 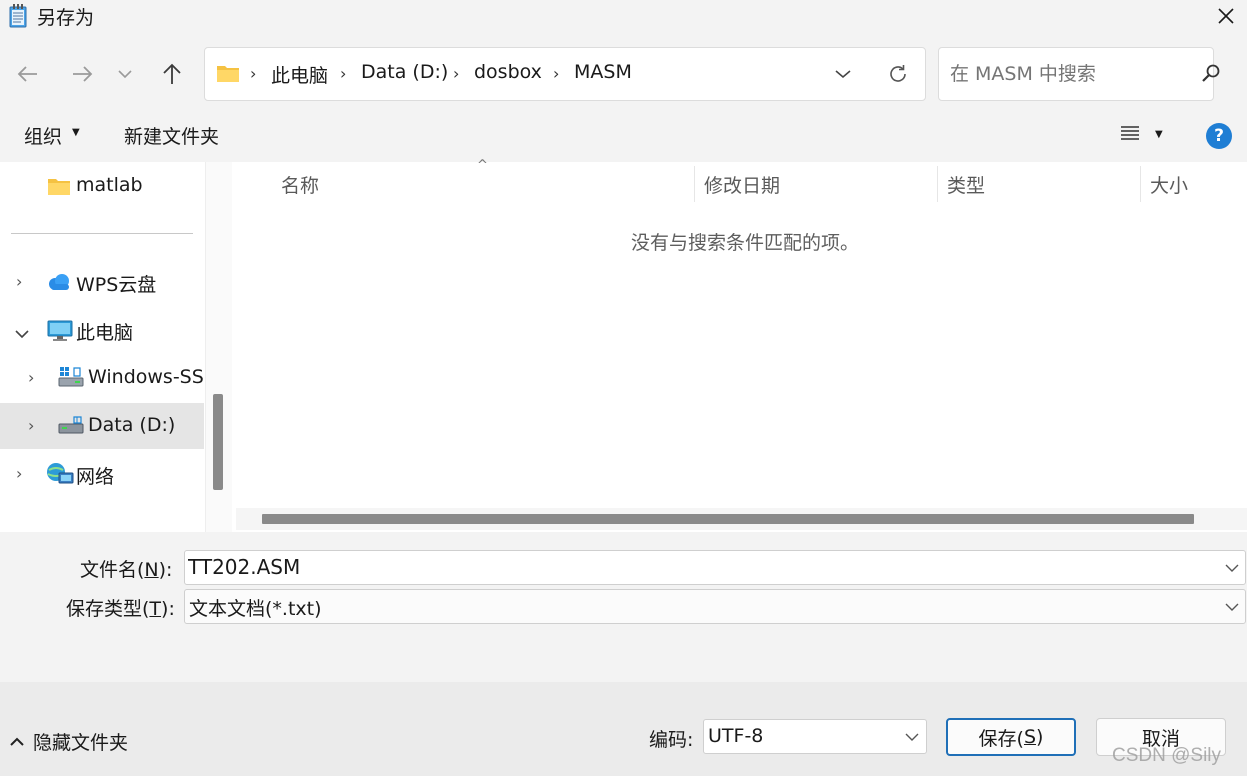 I want to click on breadcrumb-data-drive: Data (D:), so click(x=404, y=72).